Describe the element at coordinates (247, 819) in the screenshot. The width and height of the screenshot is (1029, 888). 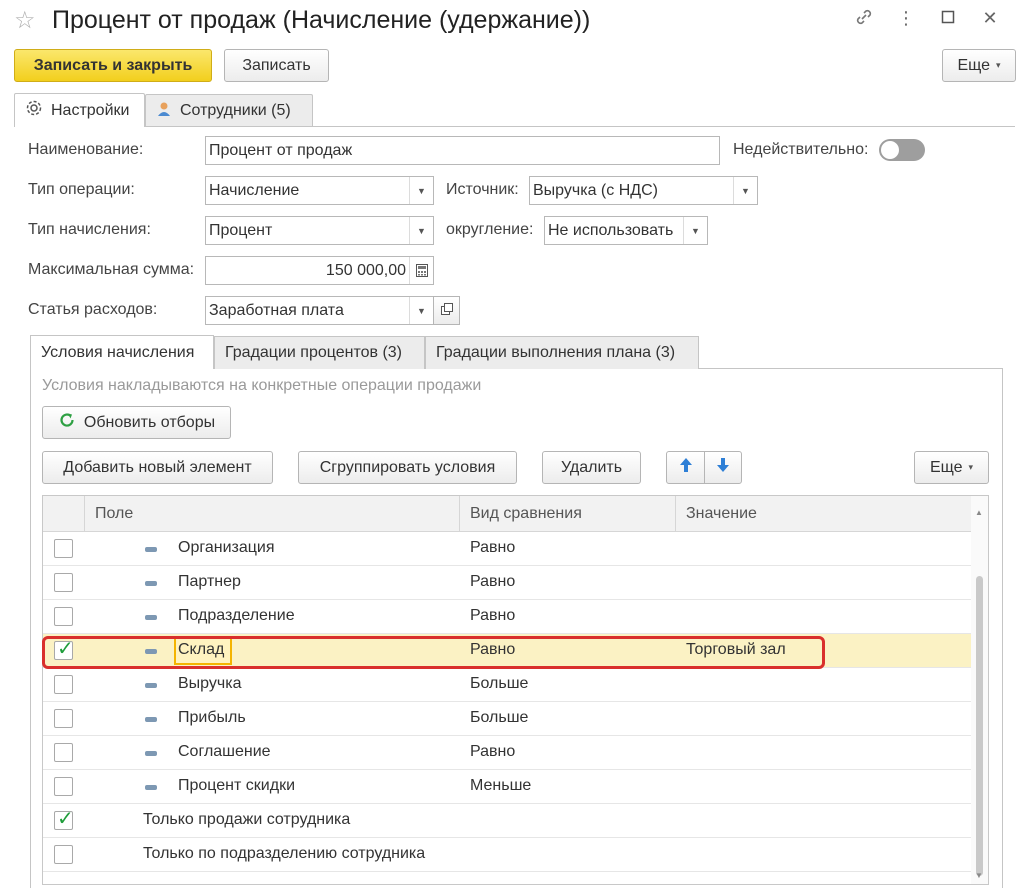
I see `row-field: Только продажи сотрудника` at that location.